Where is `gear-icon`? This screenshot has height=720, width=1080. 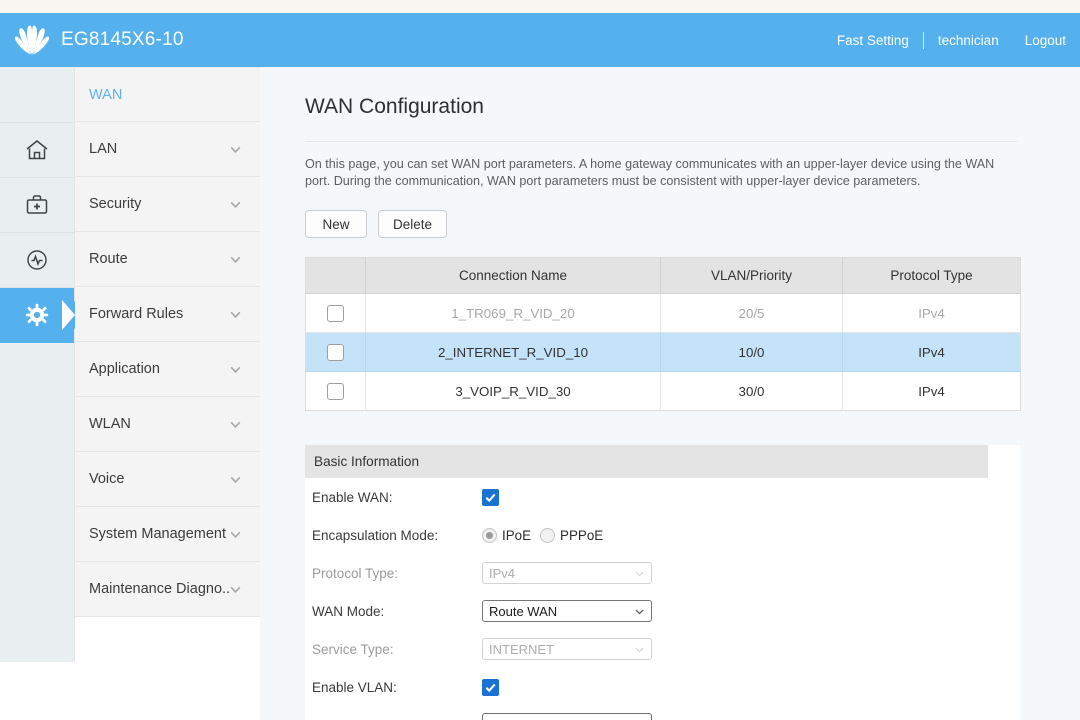
gear-icon is located at coordinates (37, 315).